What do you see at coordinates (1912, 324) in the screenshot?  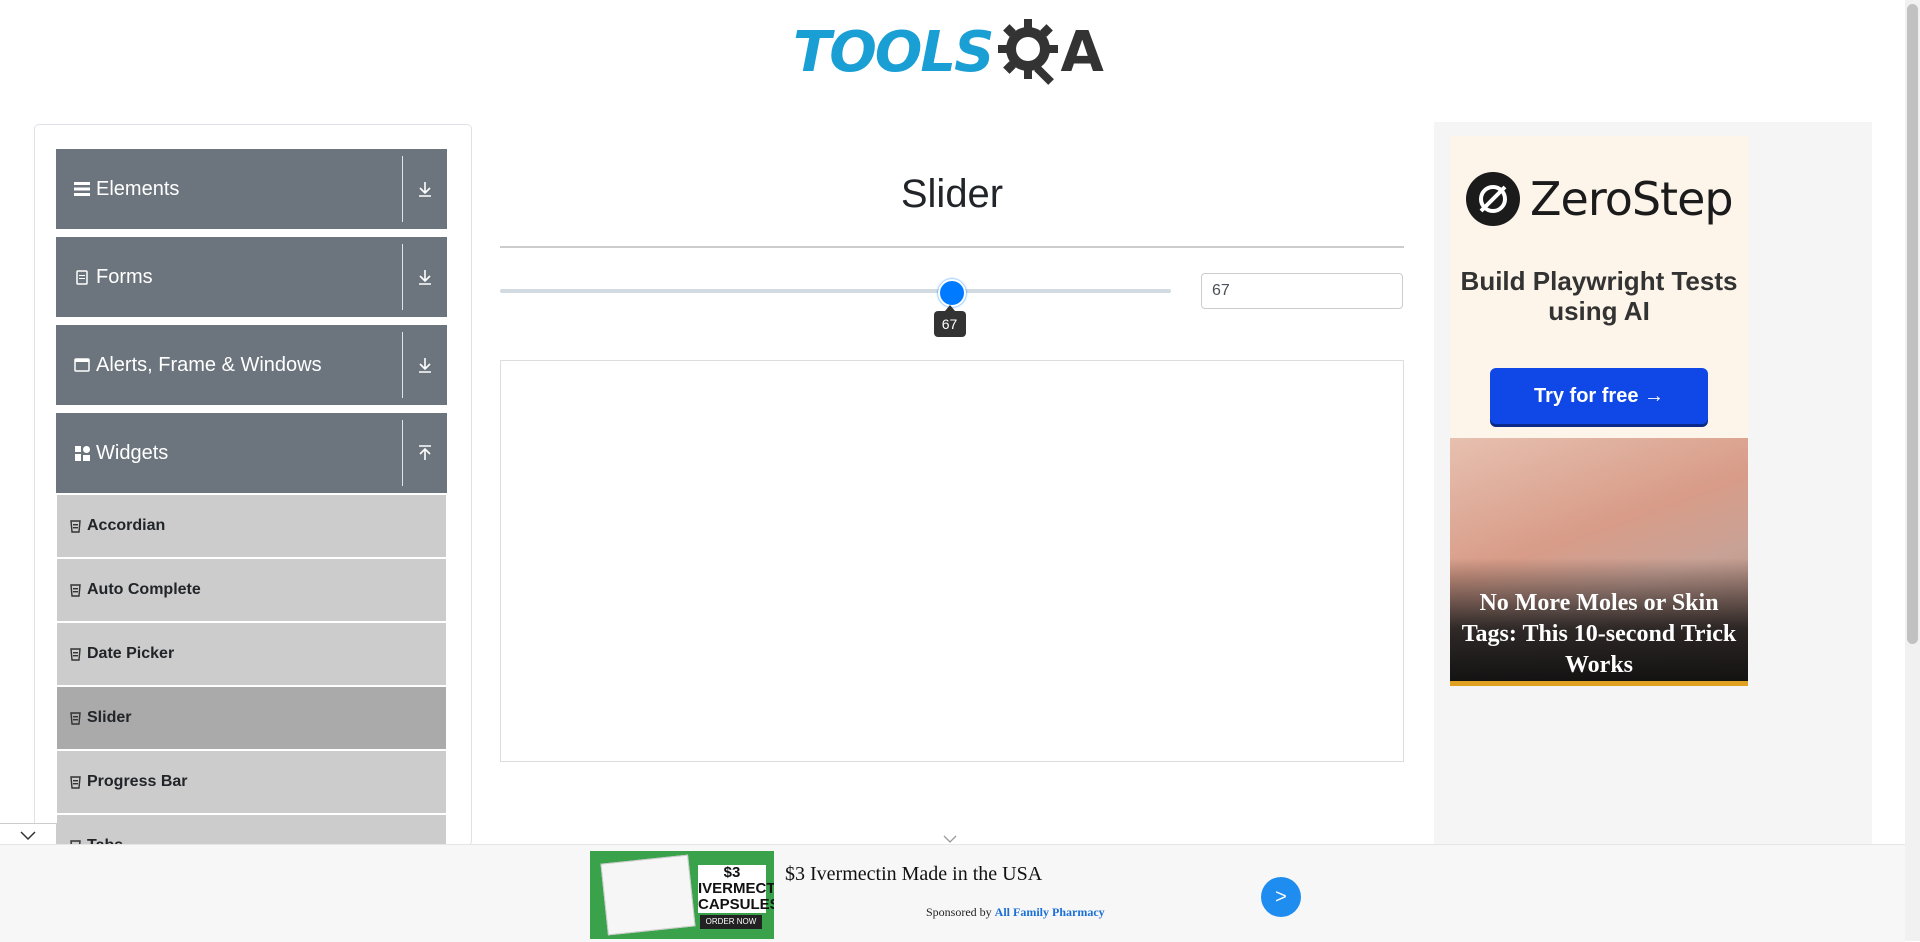 I see `scrollbar-thumb` at bounding box center [1912, 324].